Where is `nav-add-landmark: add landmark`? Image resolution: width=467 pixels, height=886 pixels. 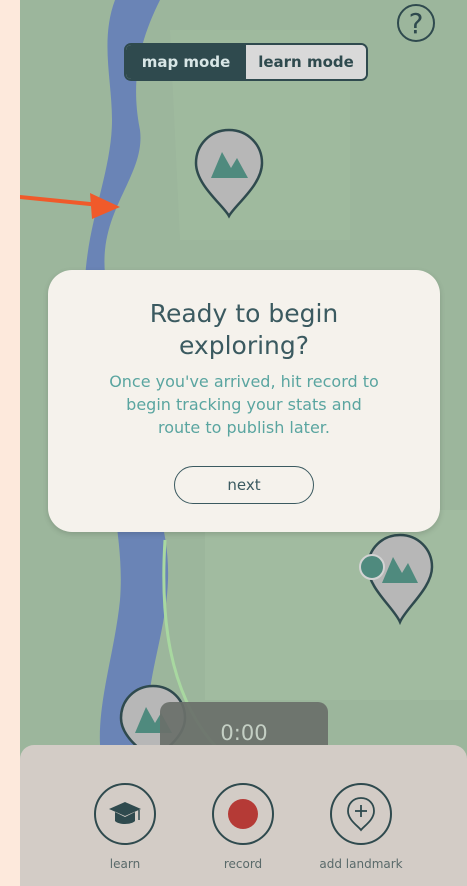
nav-add-landmark: add landmark is located at coordinates (361, 827).